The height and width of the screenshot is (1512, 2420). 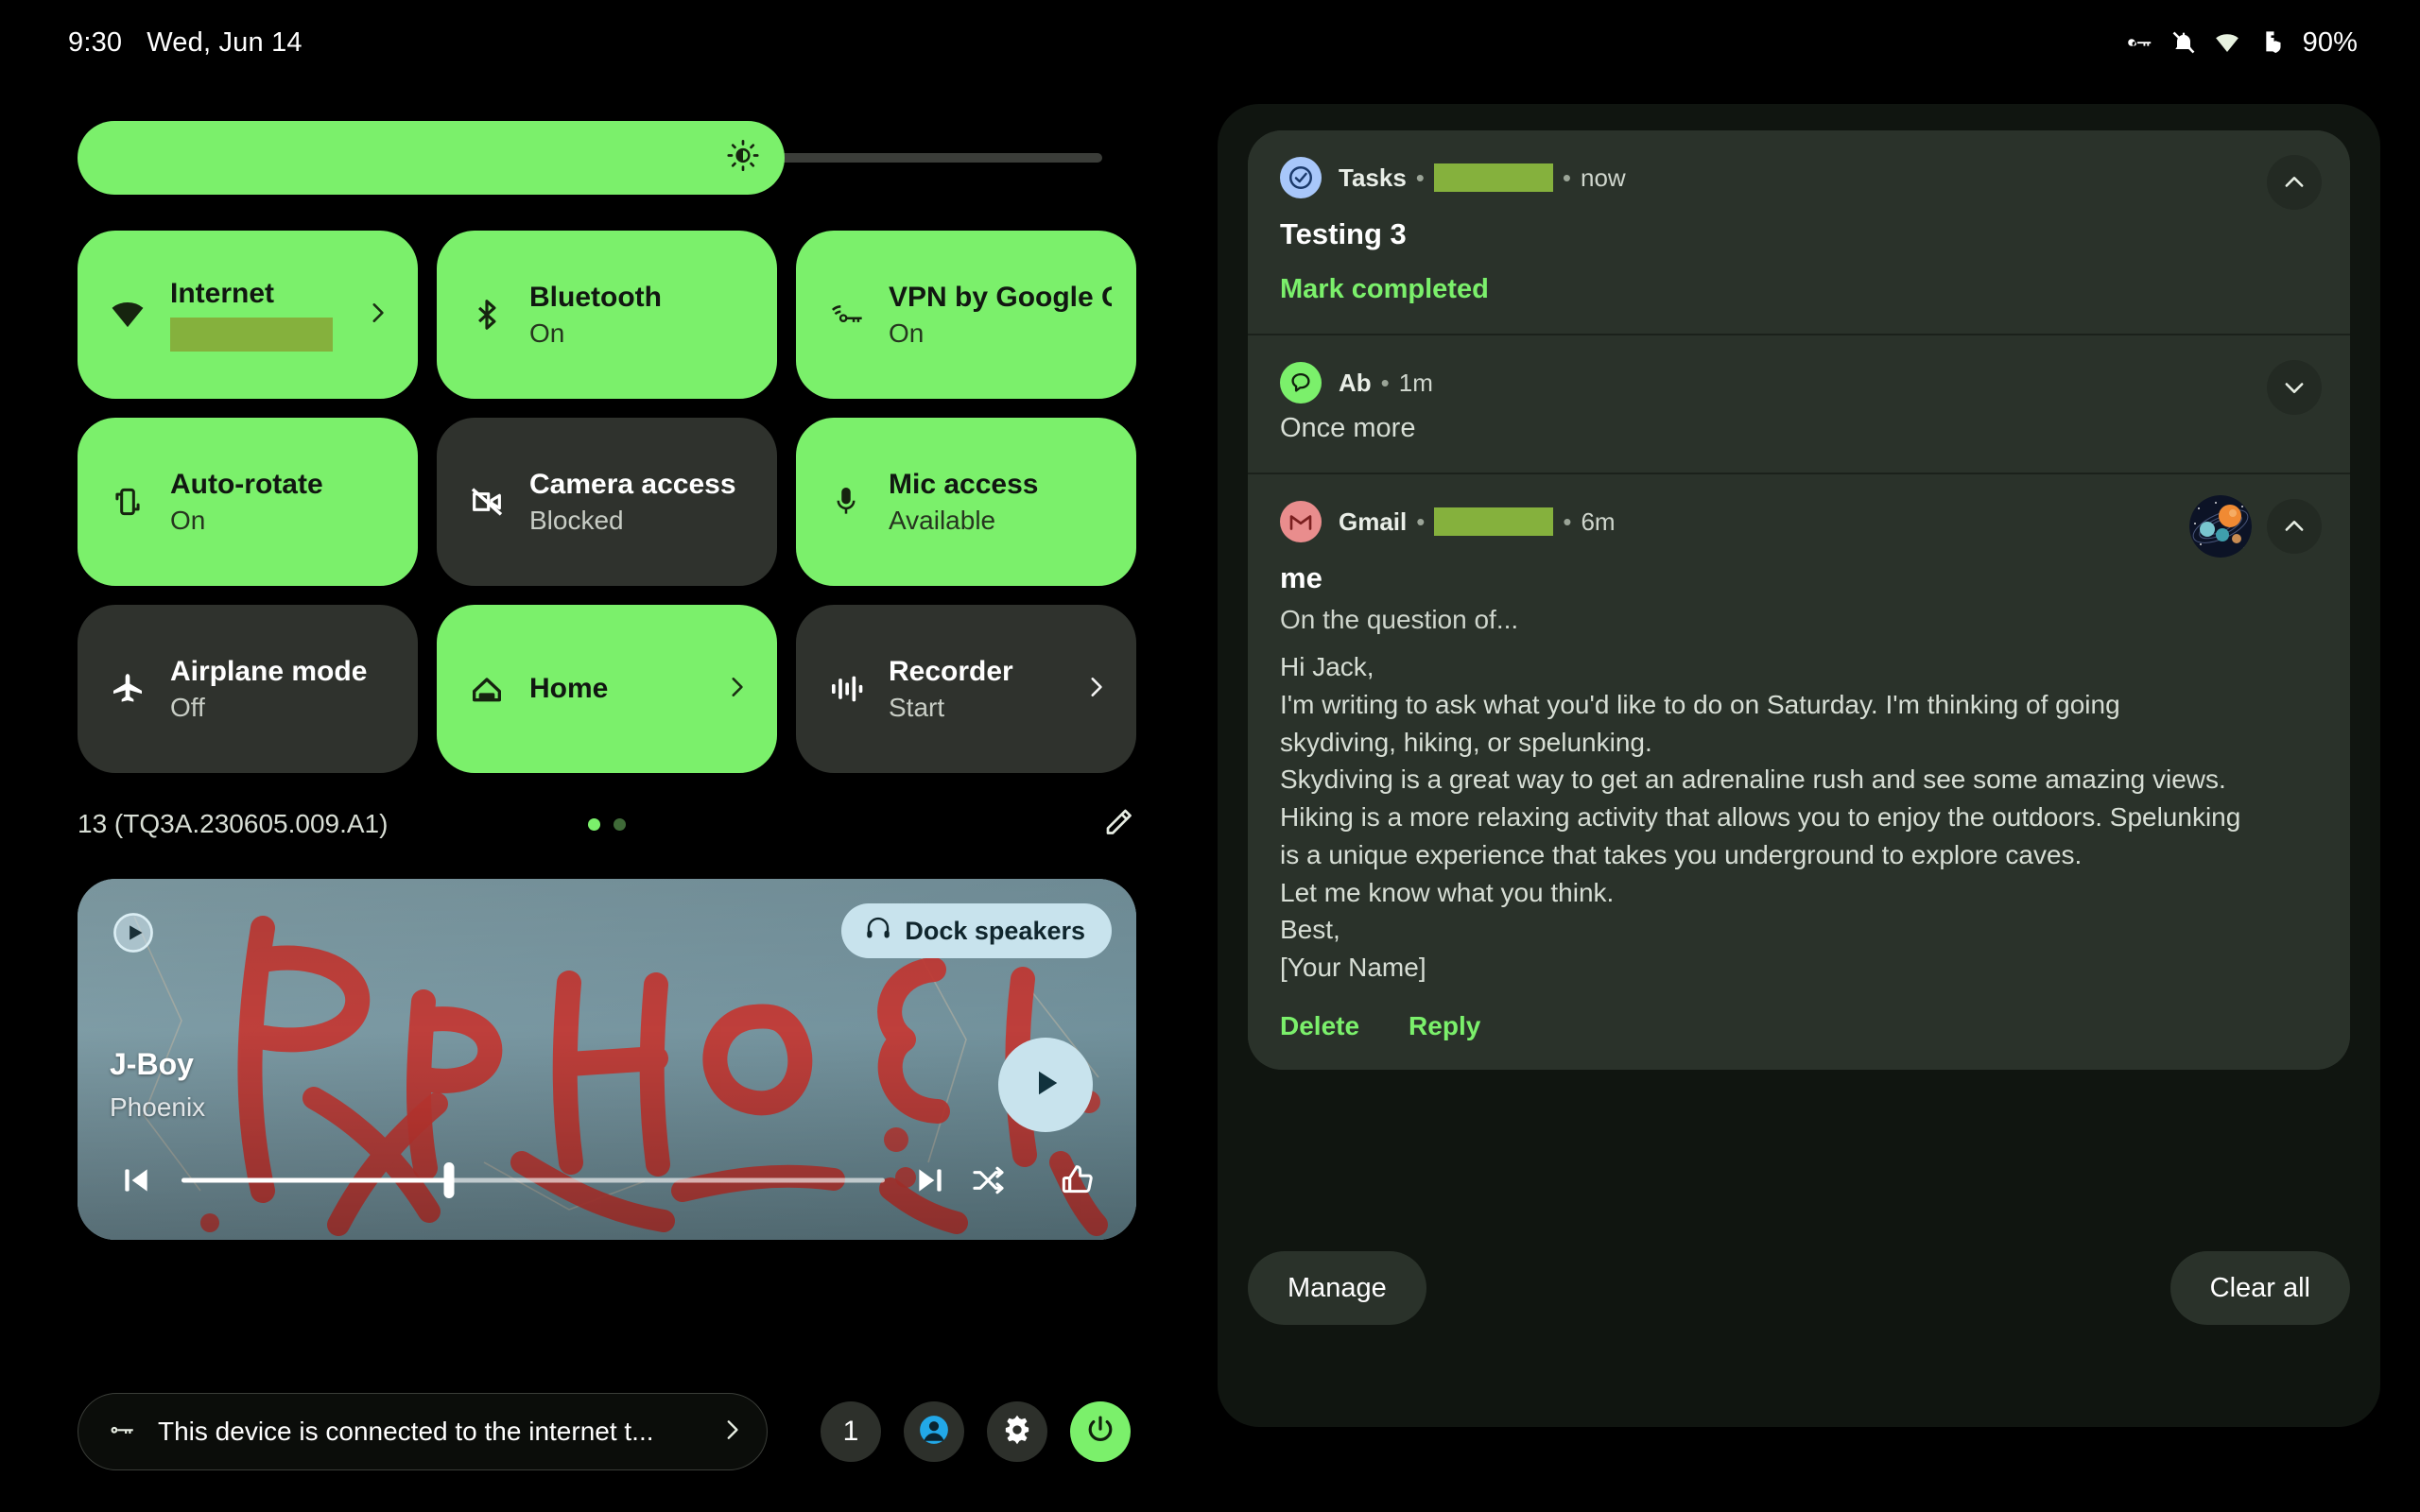 What do you see at coordinates (133, 932) in the screenshot?
I see `media-play-badge-icon` at bounding box center [133, 932].